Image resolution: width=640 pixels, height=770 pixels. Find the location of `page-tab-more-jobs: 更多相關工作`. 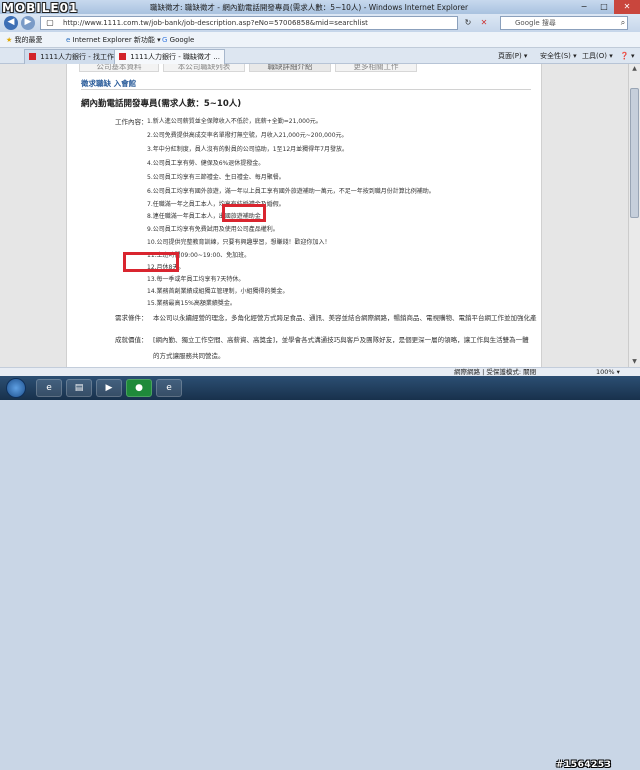

page-tab-more-jobs: 更多相關工作 is located at coordinates (376, 68).